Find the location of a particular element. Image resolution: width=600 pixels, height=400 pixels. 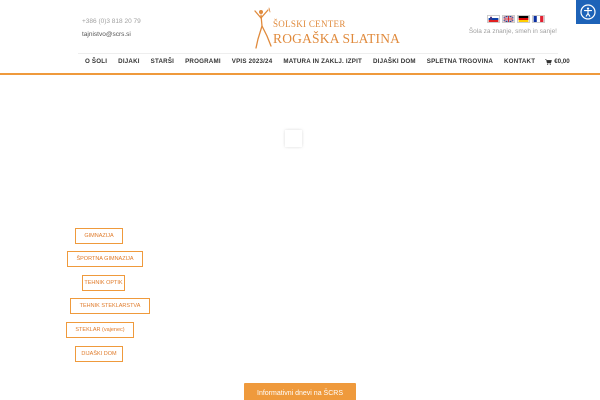

nav-item-programi: PROGRAMI is located at coordinates (203, 61).